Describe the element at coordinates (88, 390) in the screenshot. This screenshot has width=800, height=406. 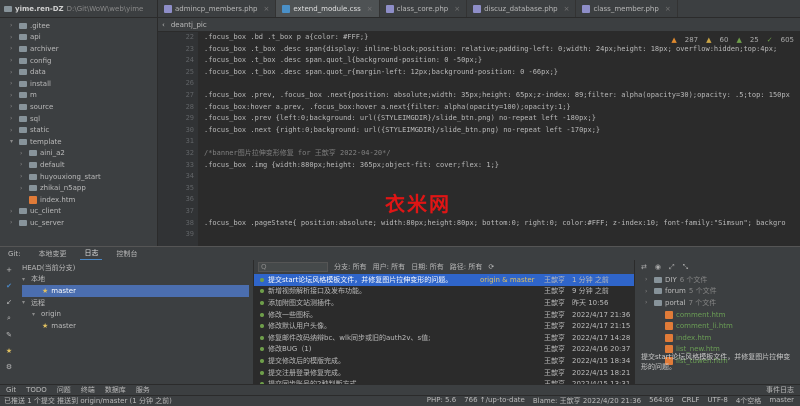
I see `tab-terminal: 终端` at that location.